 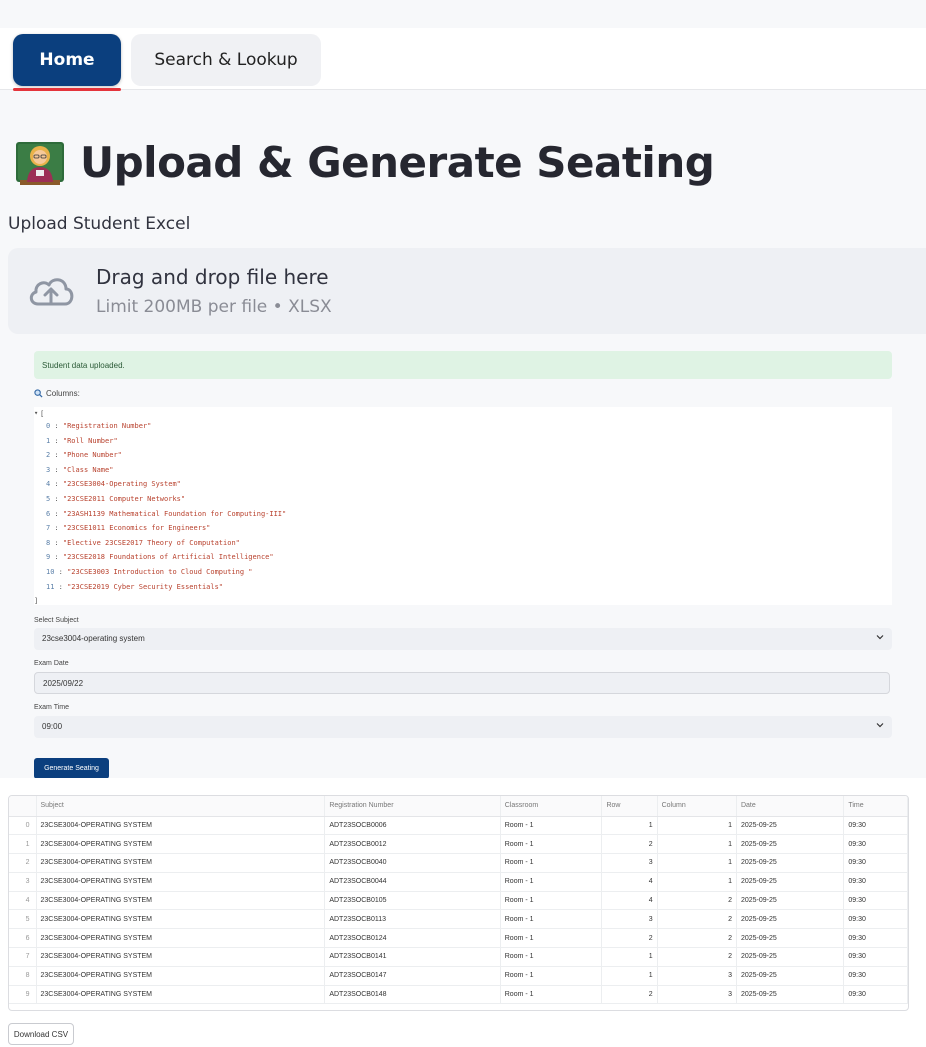 What do you see at coordinates (63, 393) in the screenshot?
I see `columns-label: Columns:` at bounding box center [63, 393].